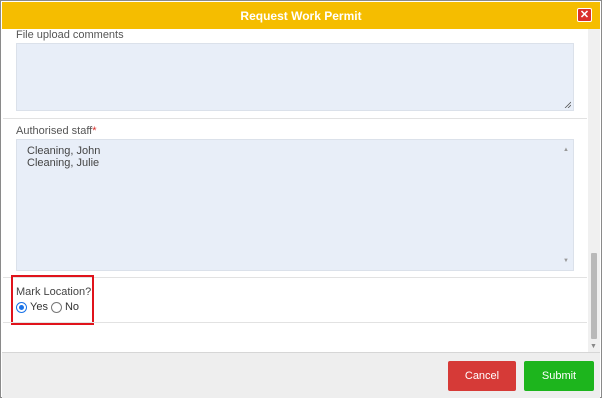  Describe the element at coordinates (593, 346) in the screenshot. I see `scroll-down-arrow-icon: ▼` at that location.